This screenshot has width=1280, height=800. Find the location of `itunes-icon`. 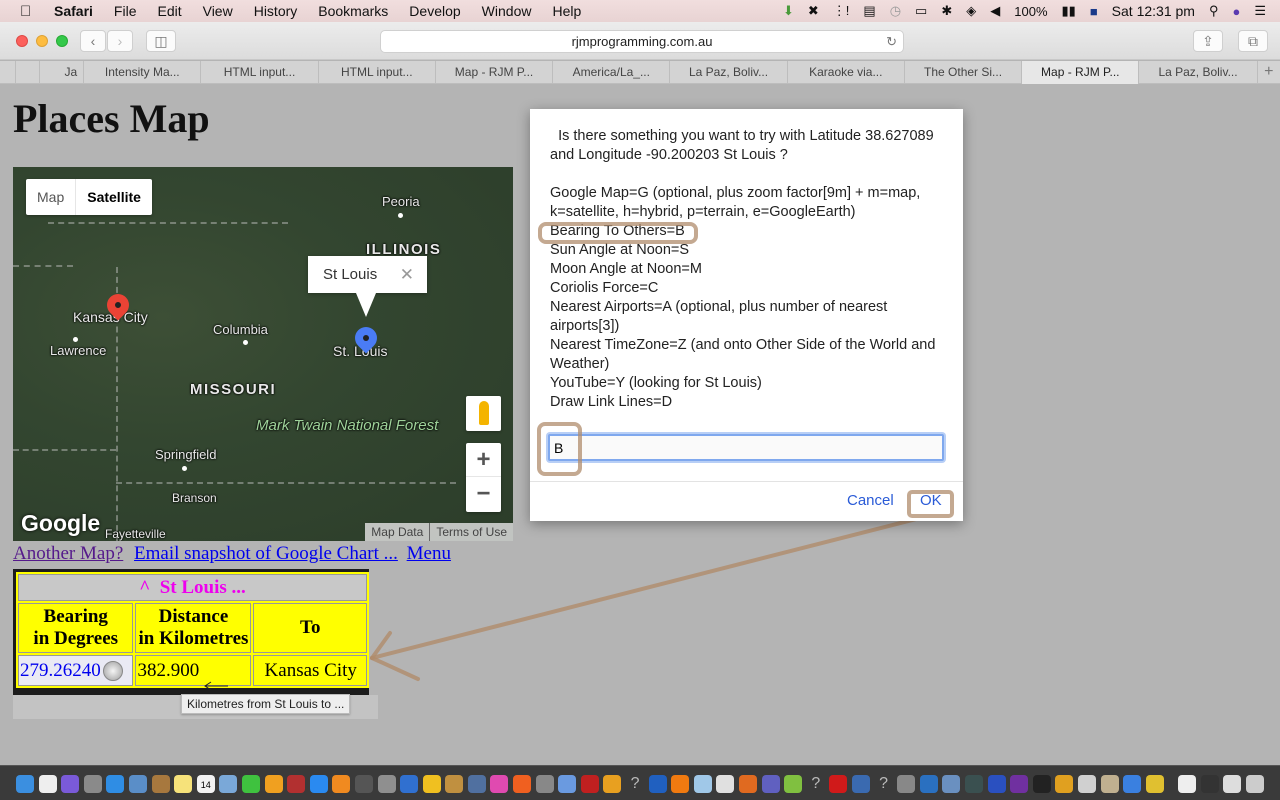

itunes-icon is located at coordinates (499, 783).